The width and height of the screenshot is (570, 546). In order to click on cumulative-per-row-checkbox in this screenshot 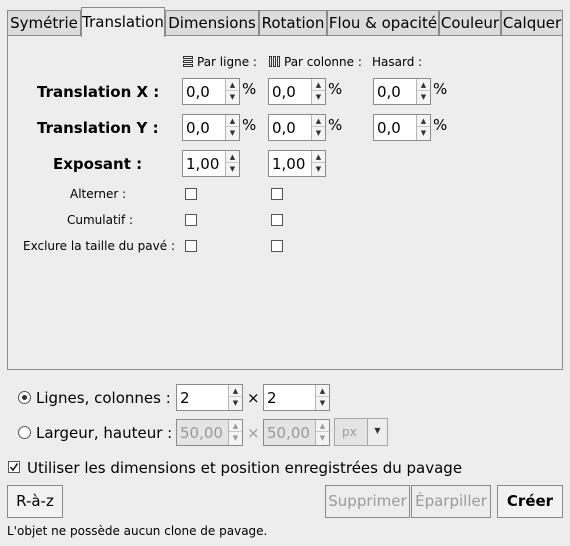, I will do `click(191, 220)`.